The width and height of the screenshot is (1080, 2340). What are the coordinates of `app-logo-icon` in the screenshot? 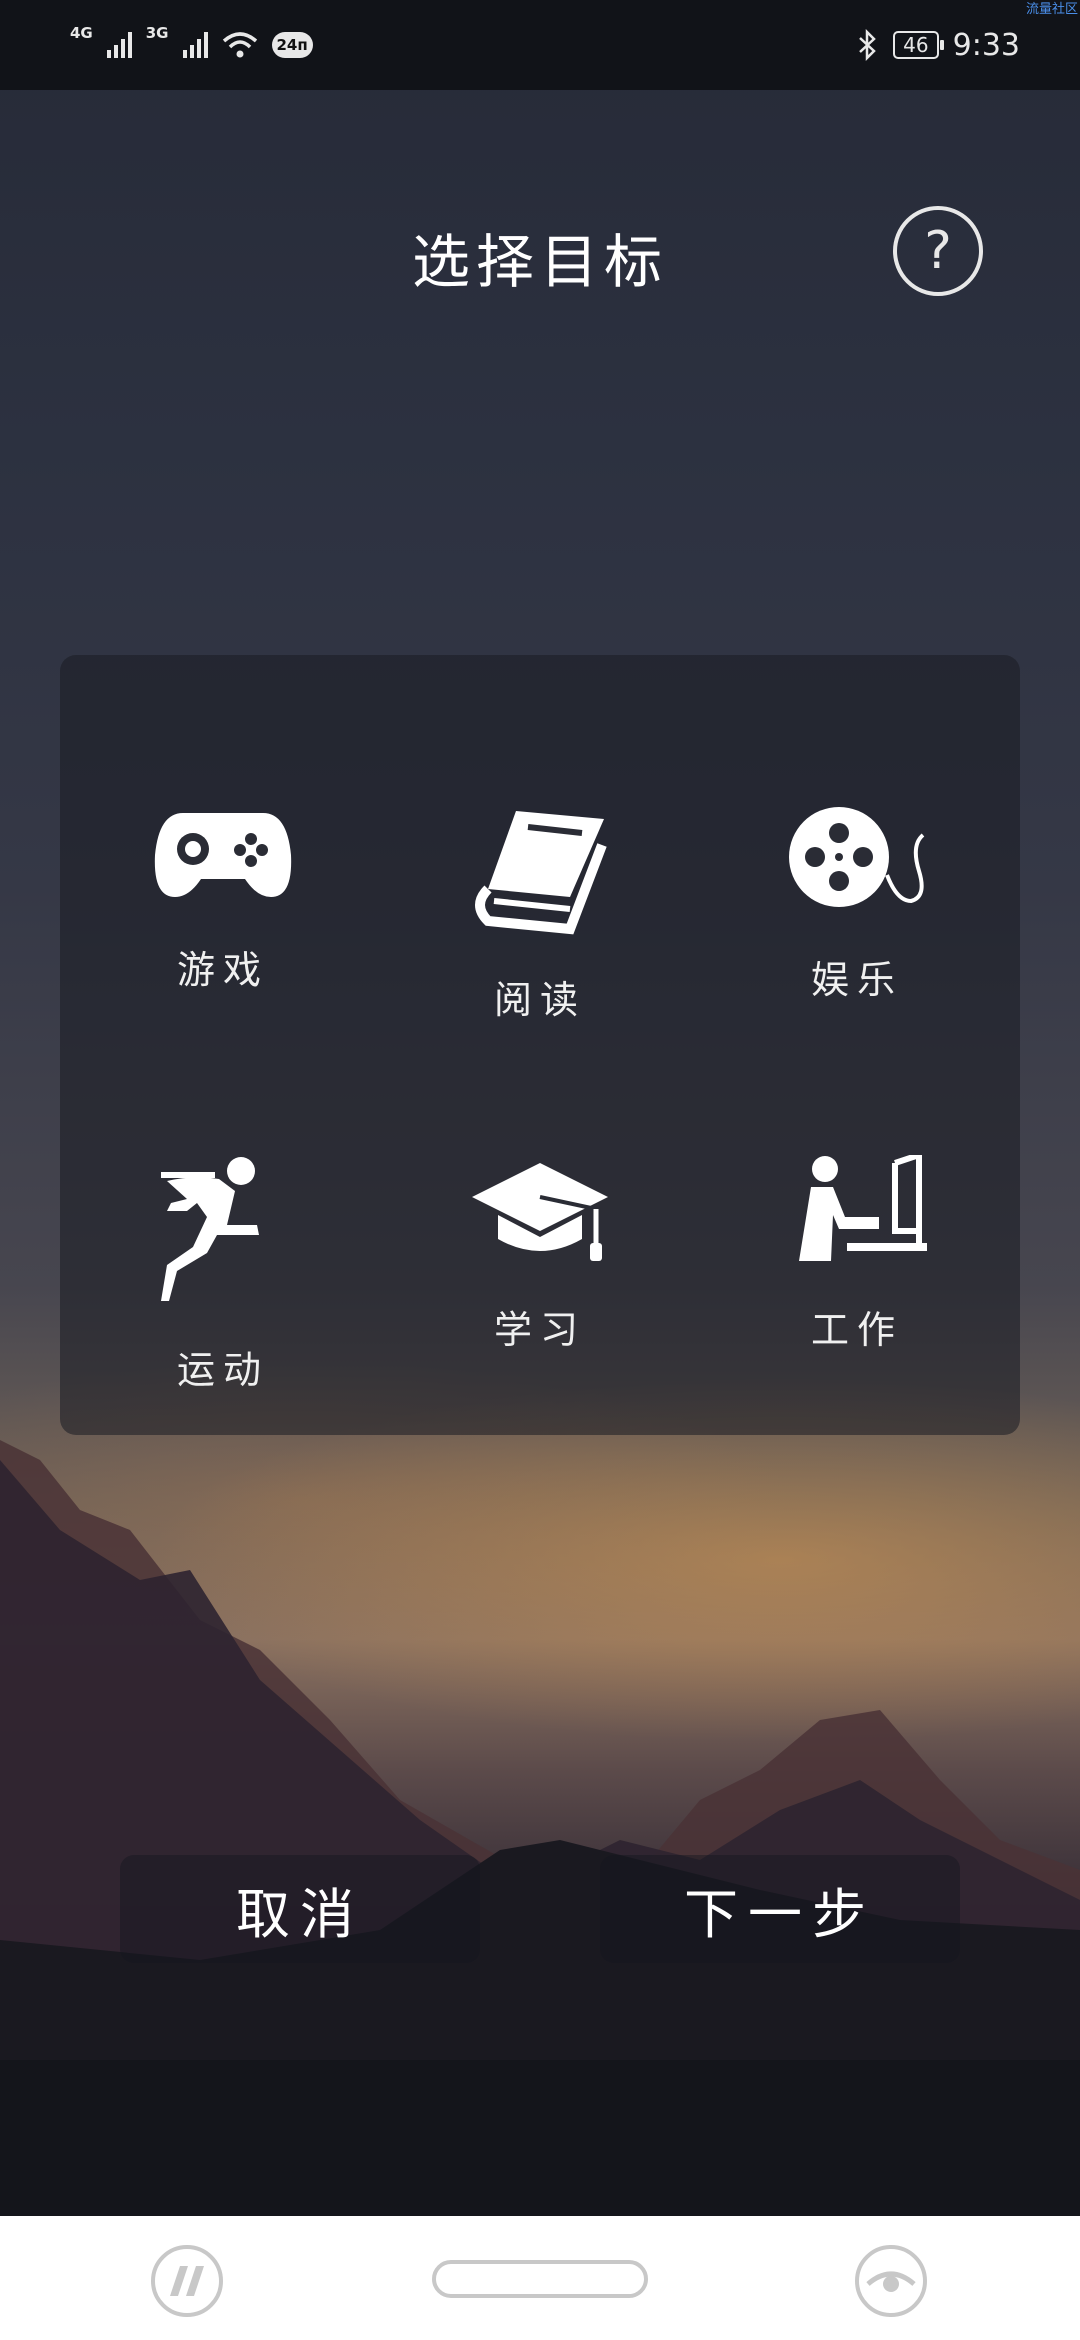 It's located at (187, 2281).